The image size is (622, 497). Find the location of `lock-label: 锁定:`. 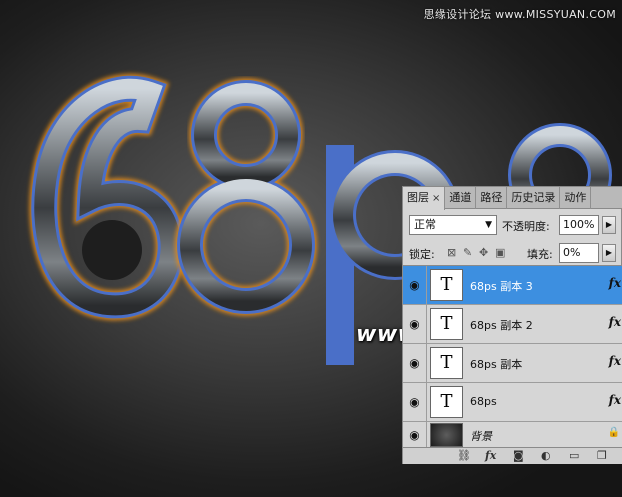

lock-label: 锁定: is located at coordinates (422, 254).